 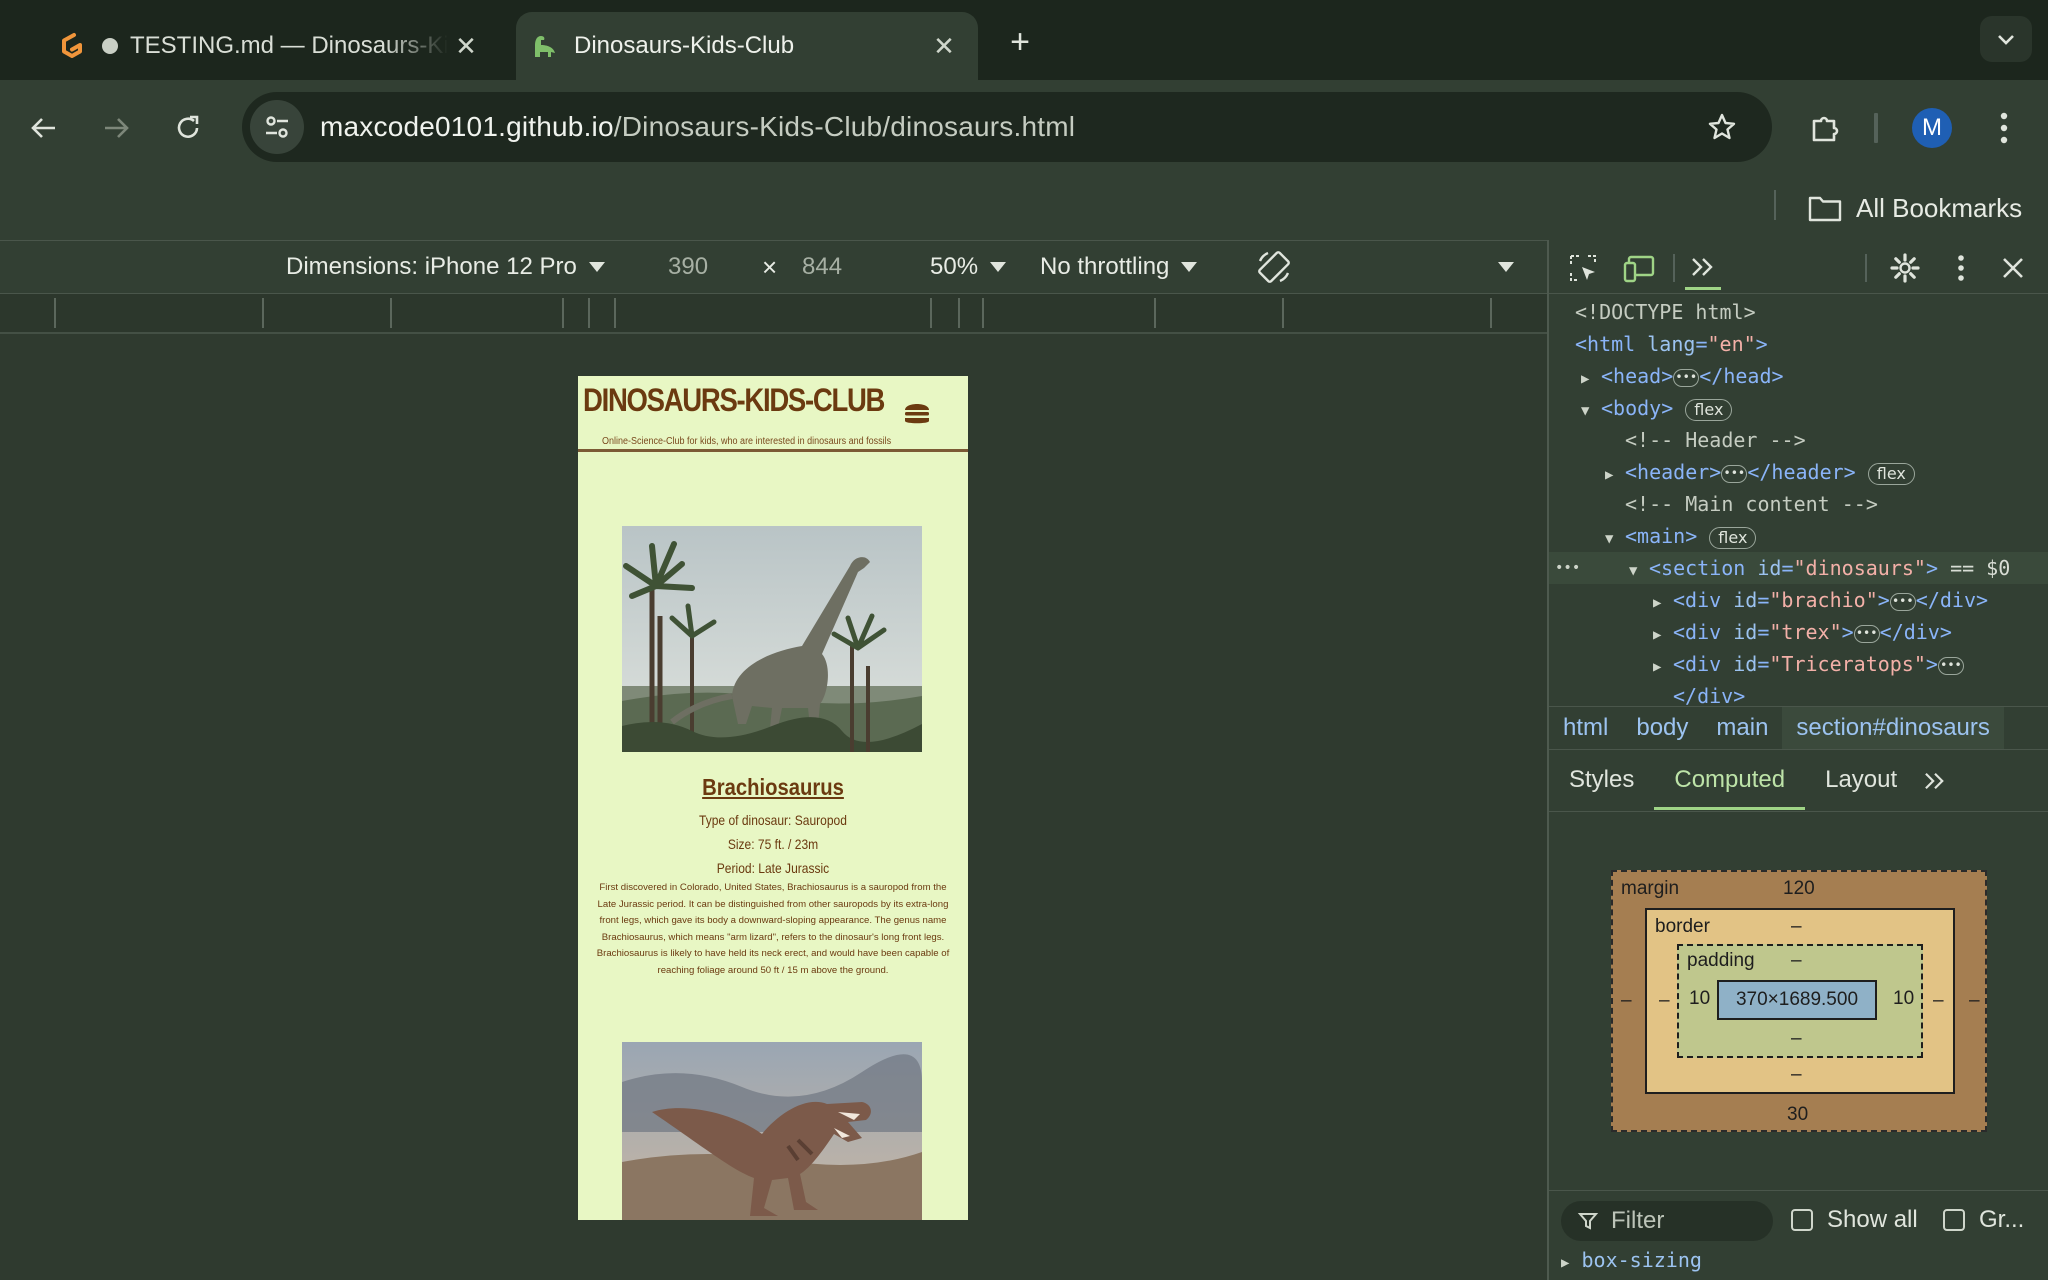 What do you see at coordinates (391, 313) in the screenshot?
I see `ruler-tick` at bounding box center [391, 313].